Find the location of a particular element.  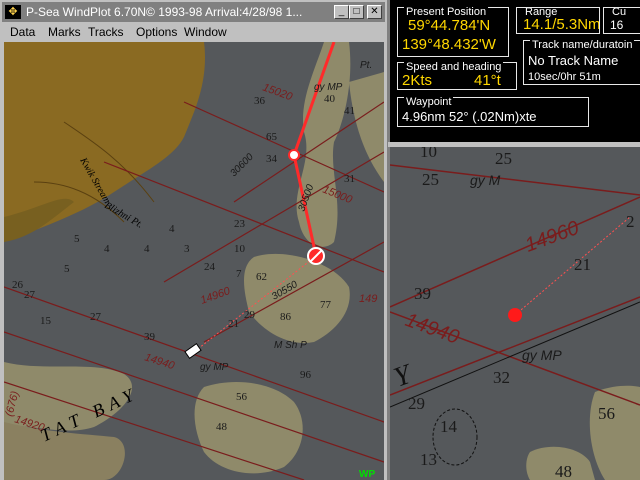

zoom-sounding: 2 is located at coordinates (630, 221).